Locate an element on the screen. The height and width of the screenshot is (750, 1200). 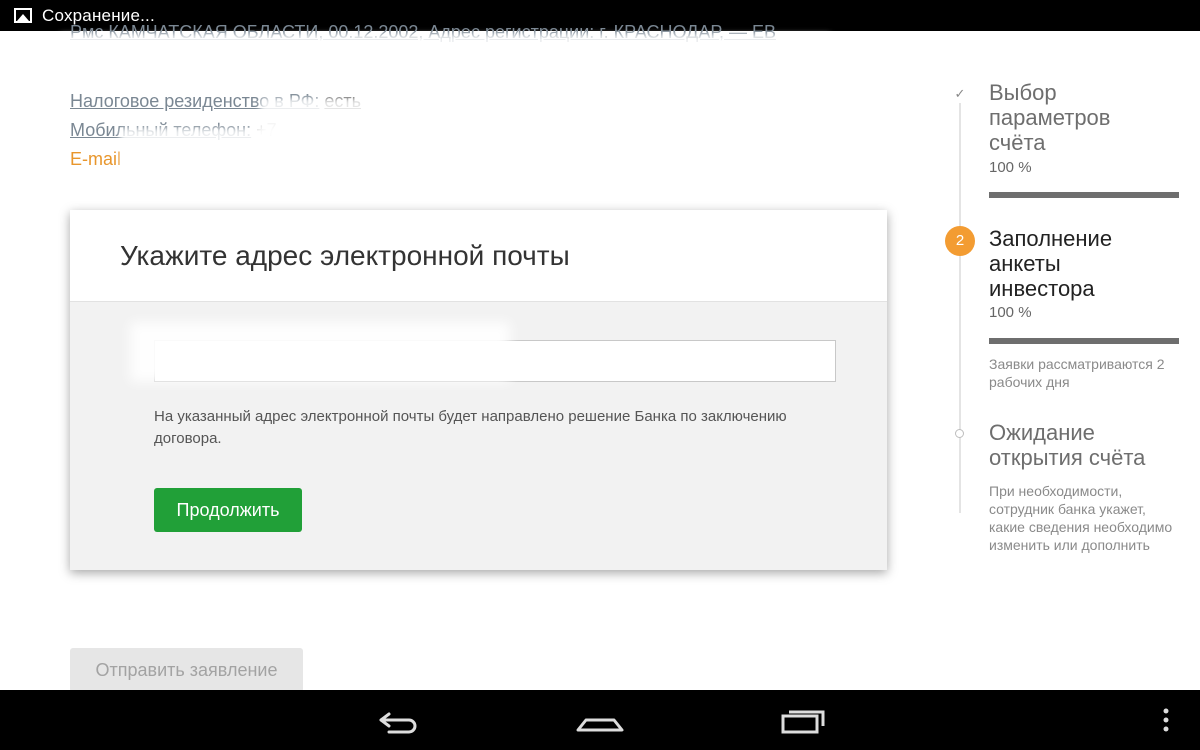
step-1-title: Выбор параметров счёта is located at coordinates (1050, 117).